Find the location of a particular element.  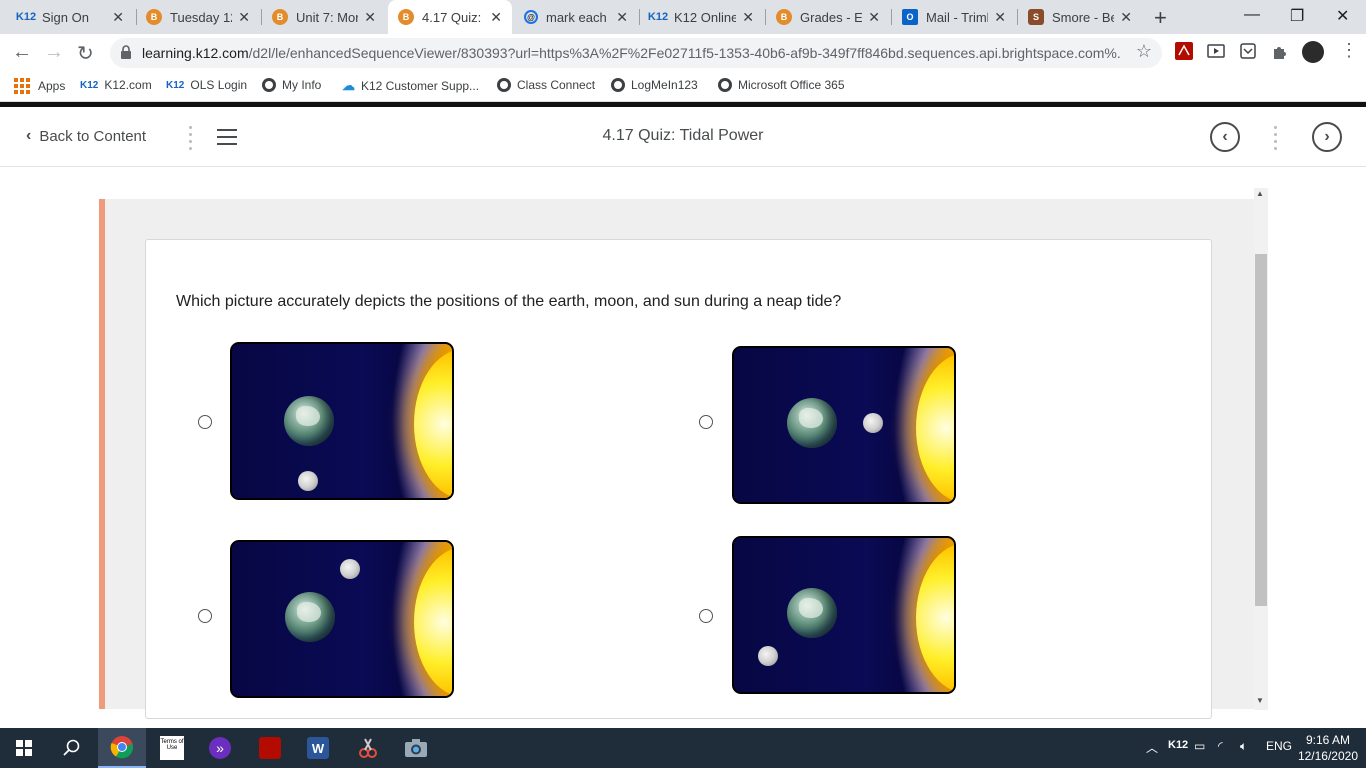

brightspace-icon: B is located at coordinates (406, 17).